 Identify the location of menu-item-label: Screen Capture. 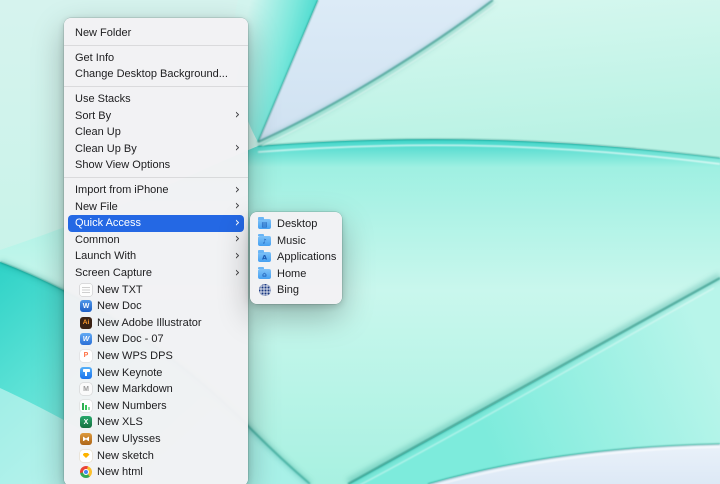
(114, 273).